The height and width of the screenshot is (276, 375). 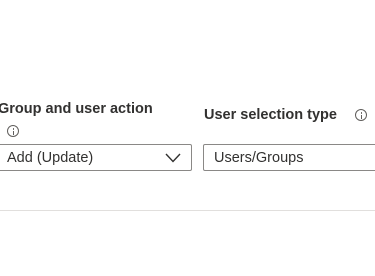 I want to click on group-and-user-action-label: Group and user action, so click(x=76, y=109).